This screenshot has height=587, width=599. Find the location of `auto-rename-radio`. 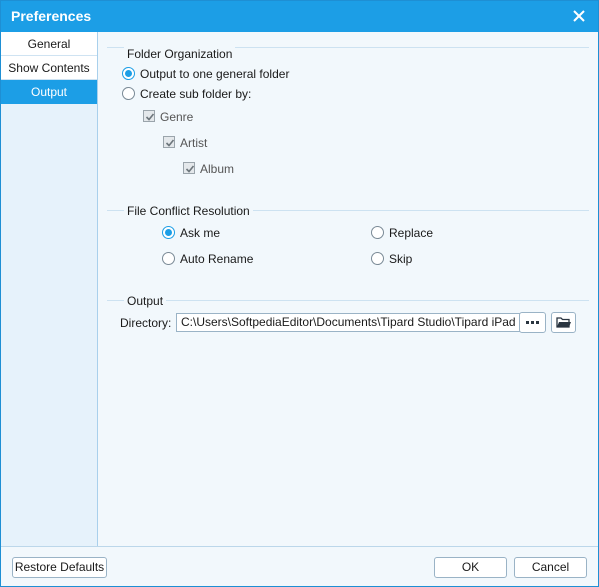

auto-rename-radio is located at coordinates (168, 258).